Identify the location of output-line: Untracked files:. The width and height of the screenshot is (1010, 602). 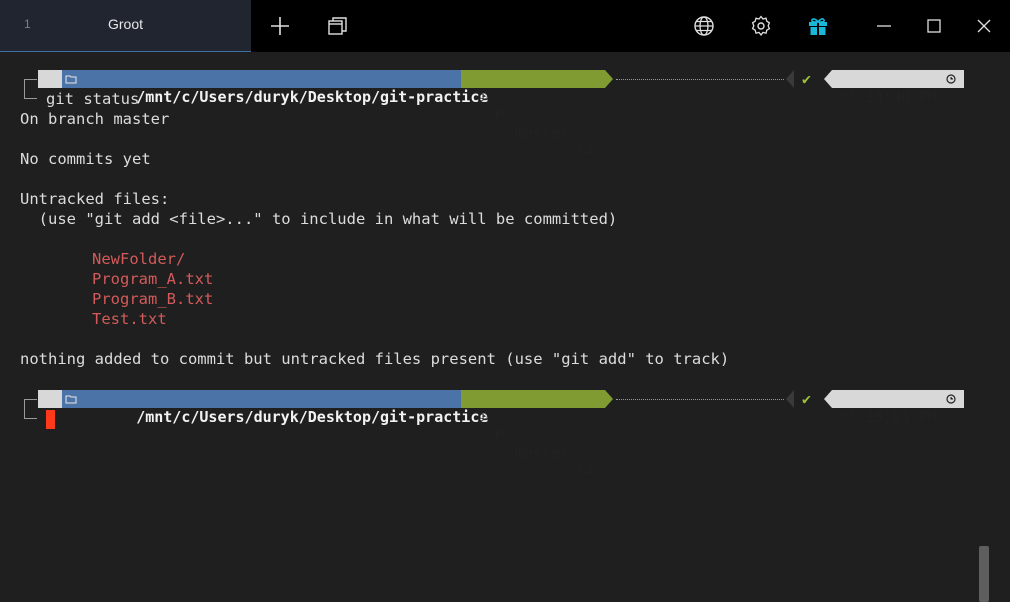
(95, 199).